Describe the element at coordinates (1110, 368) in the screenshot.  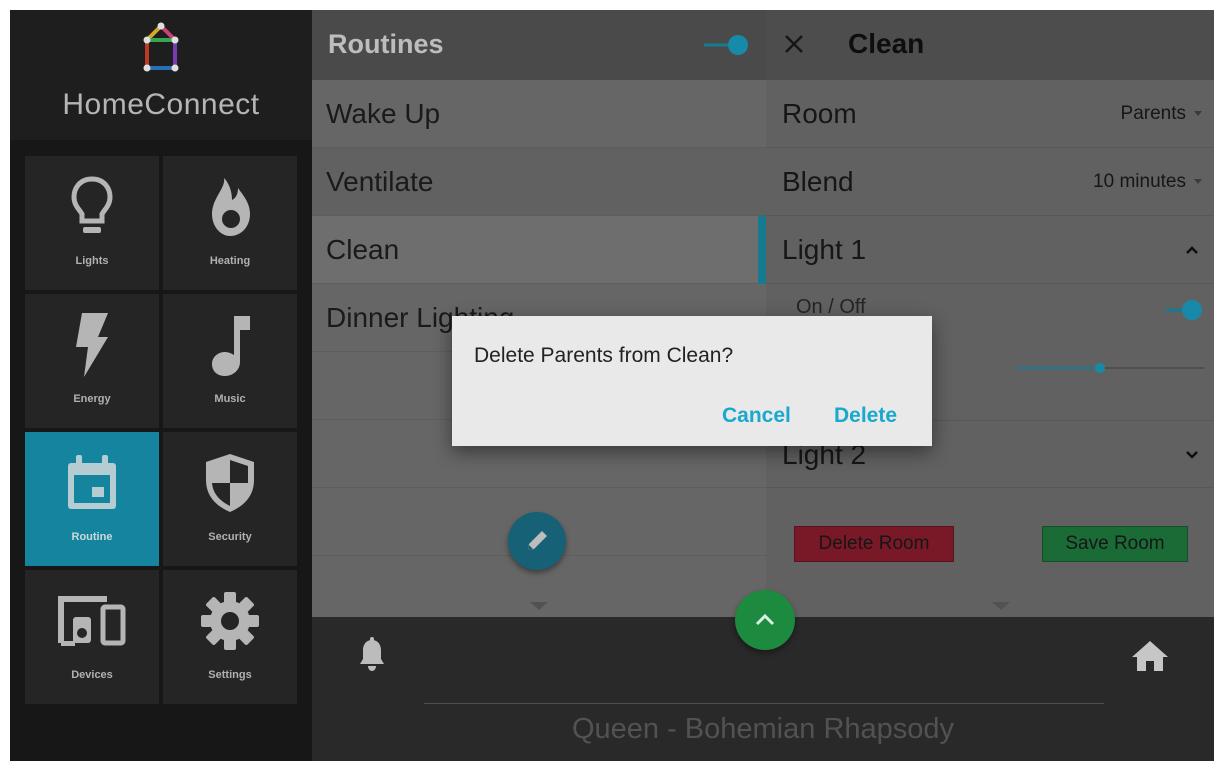
I see `brightness-slider` at that location.